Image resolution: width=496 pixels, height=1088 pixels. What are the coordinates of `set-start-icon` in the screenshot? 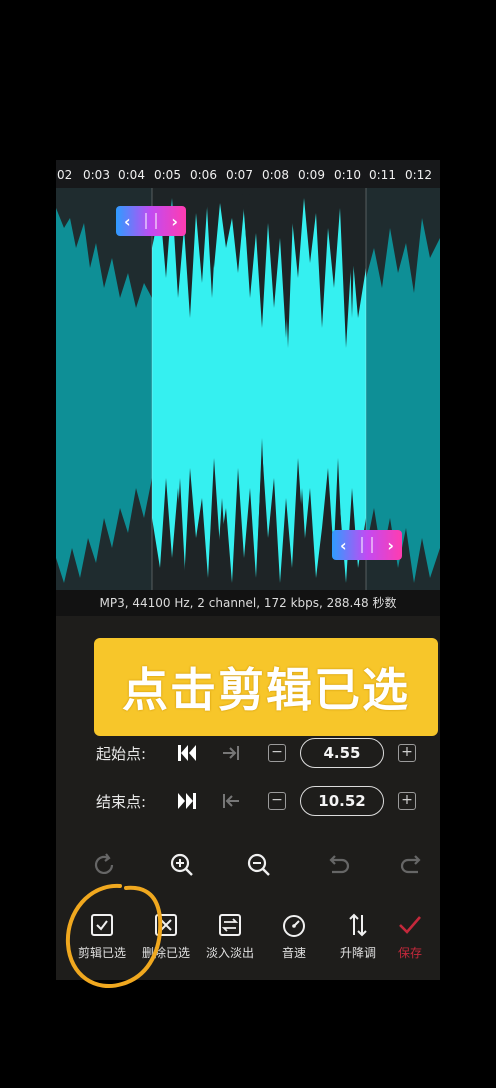 It's located at (231, 753).